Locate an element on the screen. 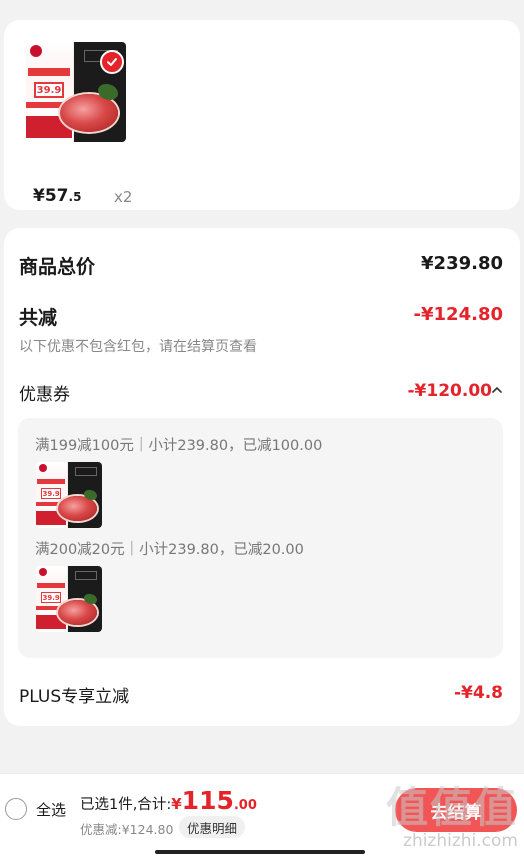  item-price: ¥57.5 is located at coordinates (57, 196).